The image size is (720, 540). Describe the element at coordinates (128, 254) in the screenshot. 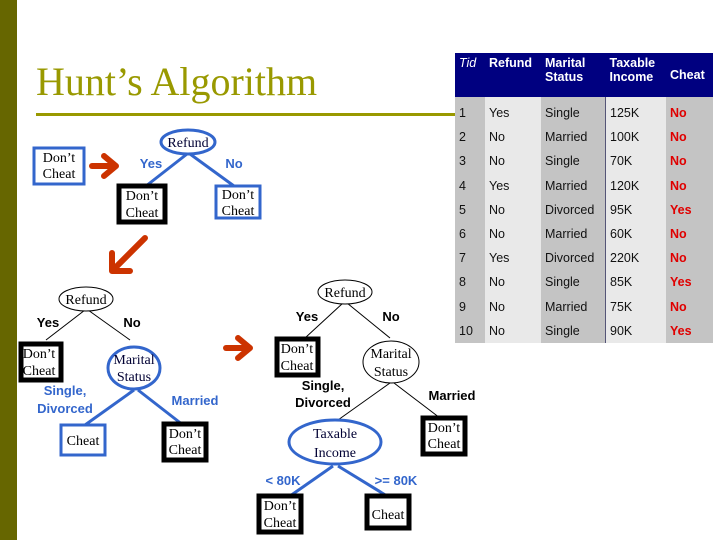

I see `arrow-down-left-icon` at that location.